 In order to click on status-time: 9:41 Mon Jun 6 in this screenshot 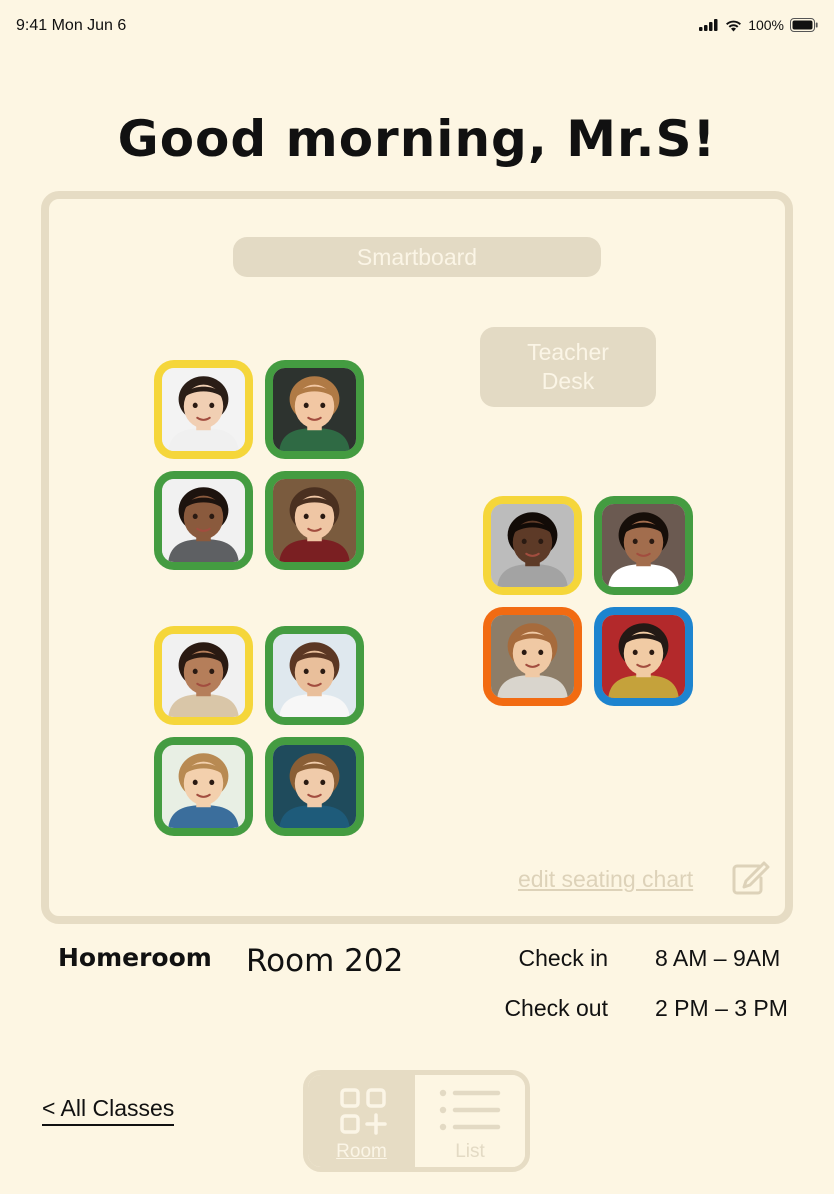, I will do `click(71, 25)`.